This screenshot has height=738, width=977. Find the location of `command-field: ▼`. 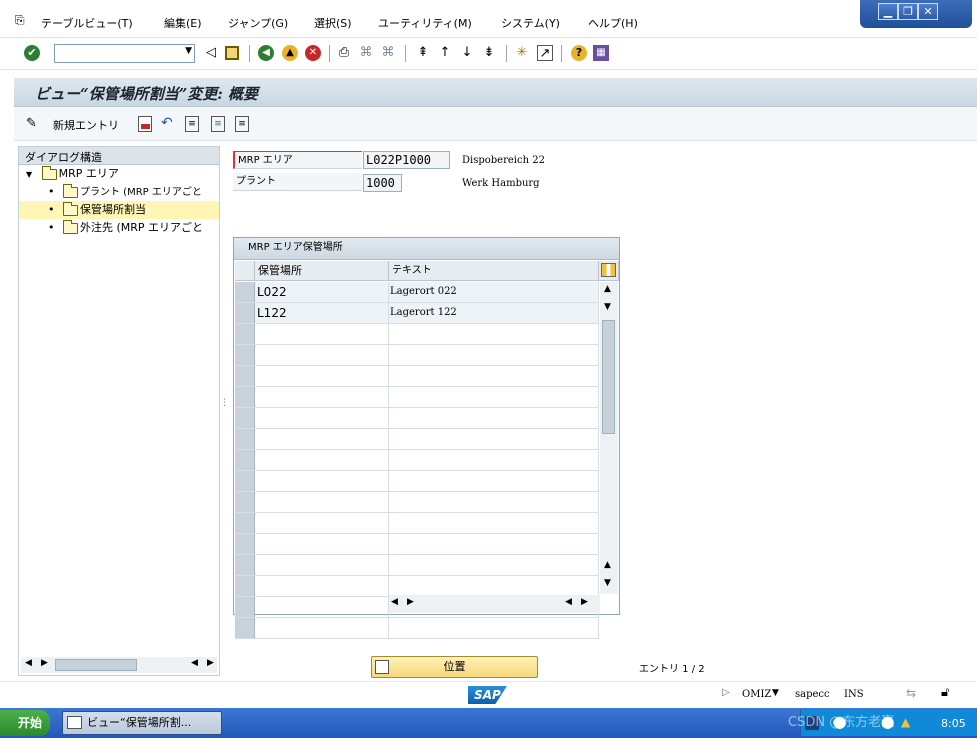

command-field: ▼ is located at coordinates (124, 53).